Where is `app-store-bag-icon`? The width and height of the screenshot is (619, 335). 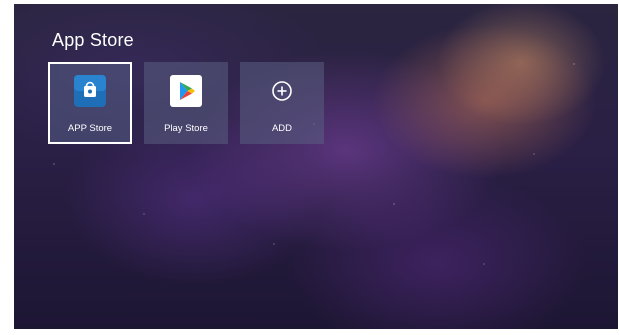 app-store-bag-icon is located at coordinates (90, 91).